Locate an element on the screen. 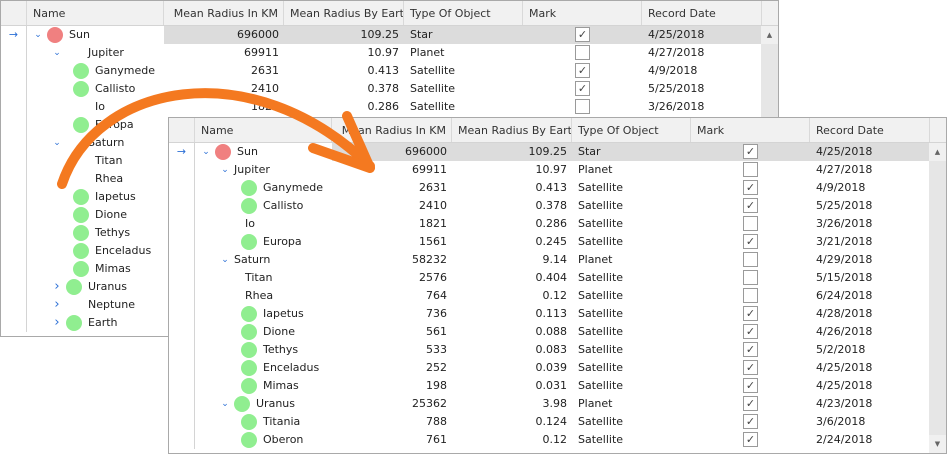 Image resolution: width=947 pixels, height=454 pixels. table-row: Titania 788 0.124 Satellite ✓ 3/6/2018 is located at coordinates (557, 422).